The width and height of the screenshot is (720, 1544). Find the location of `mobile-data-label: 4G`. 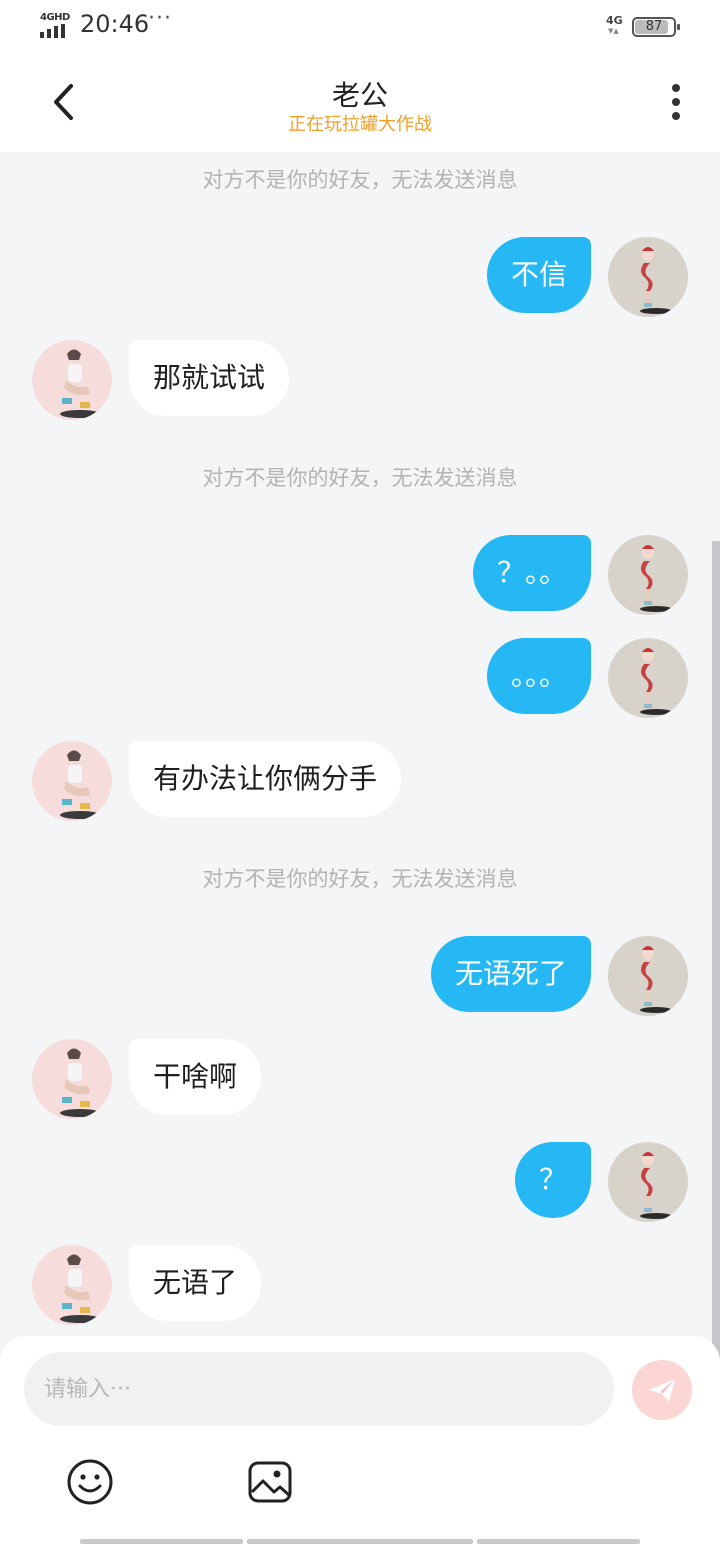

mobile-data-label: 4G is located at coordinates (614, 20).